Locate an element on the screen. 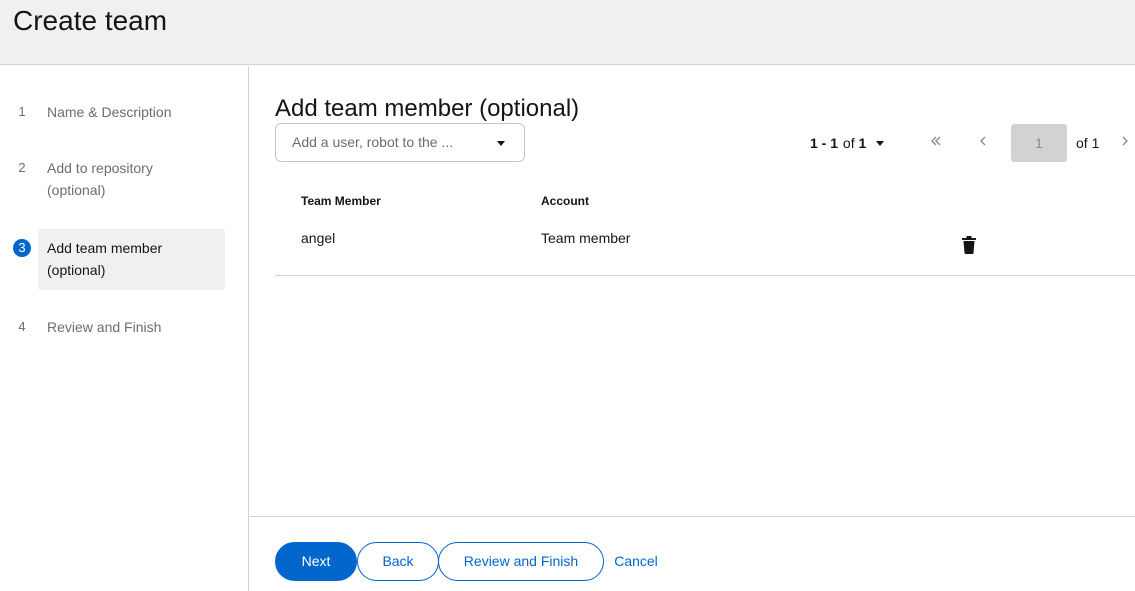  chevron-right-icon is located at coordinates (1125, 141).